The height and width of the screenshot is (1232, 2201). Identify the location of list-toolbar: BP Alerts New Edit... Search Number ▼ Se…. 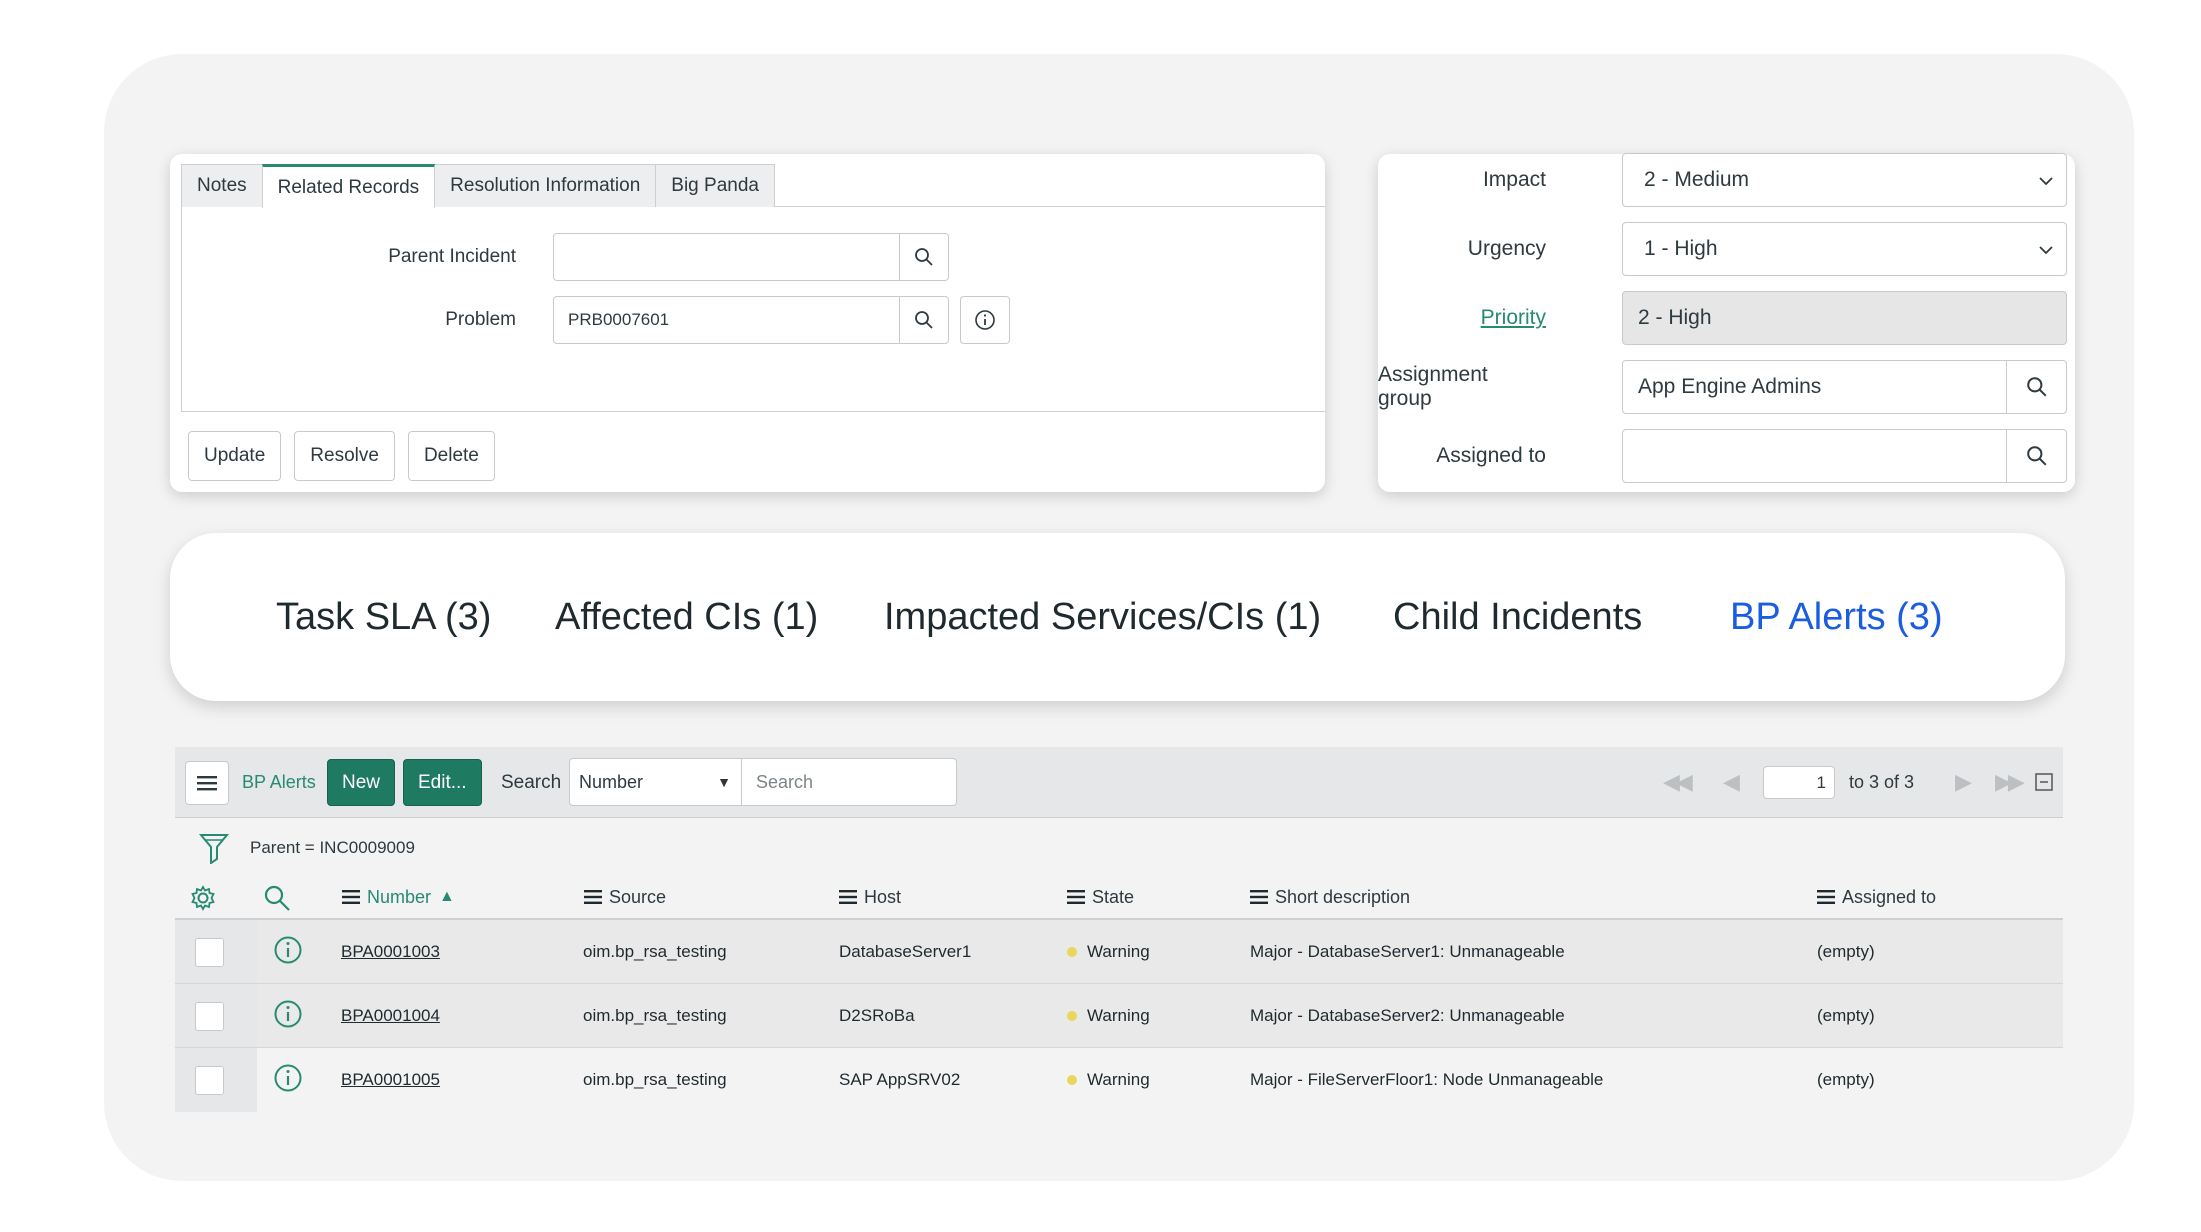
(1119, 782).